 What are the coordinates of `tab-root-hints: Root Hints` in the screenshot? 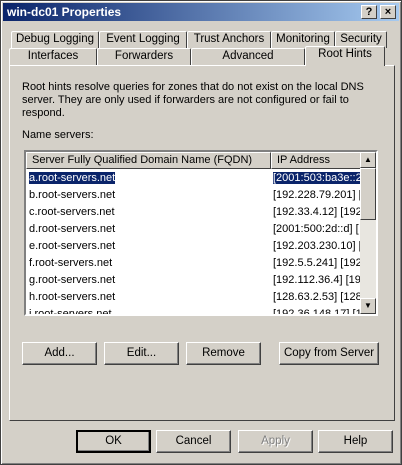 It's located at (345, 56).